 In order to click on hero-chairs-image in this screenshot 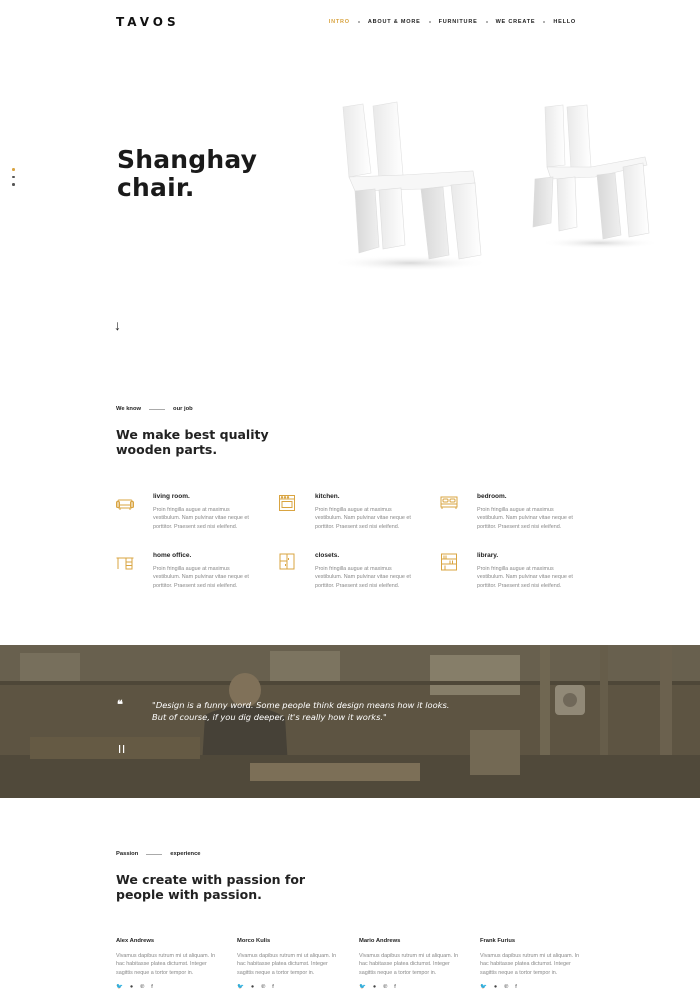, I will do `click(495, 186)`.